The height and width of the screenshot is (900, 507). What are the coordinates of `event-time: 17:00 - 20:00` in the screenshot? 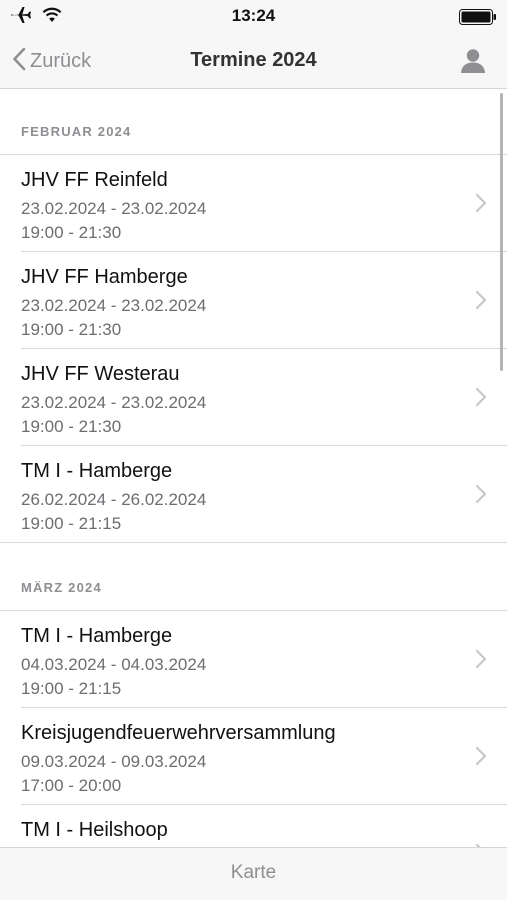 It's located at (71, 785).